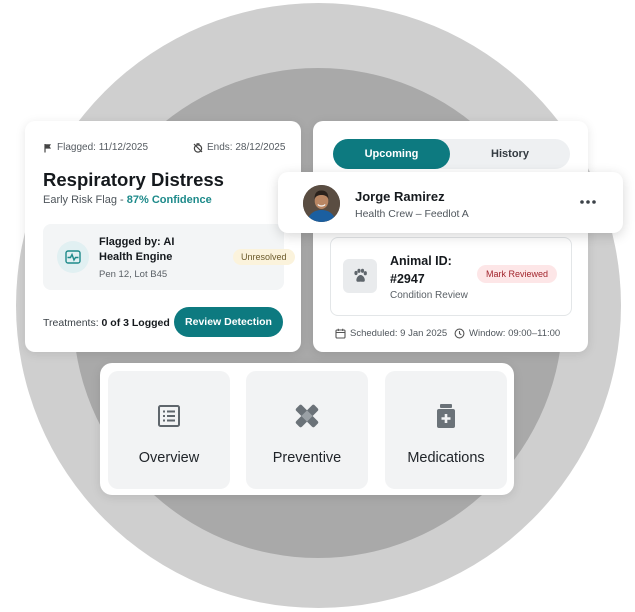 Image resolution: width=635 pixels, height=612 pixels. Describe the element at coordinates (72, 323) in the screenshot. I see `treatments-label: Treatments:` at that location.